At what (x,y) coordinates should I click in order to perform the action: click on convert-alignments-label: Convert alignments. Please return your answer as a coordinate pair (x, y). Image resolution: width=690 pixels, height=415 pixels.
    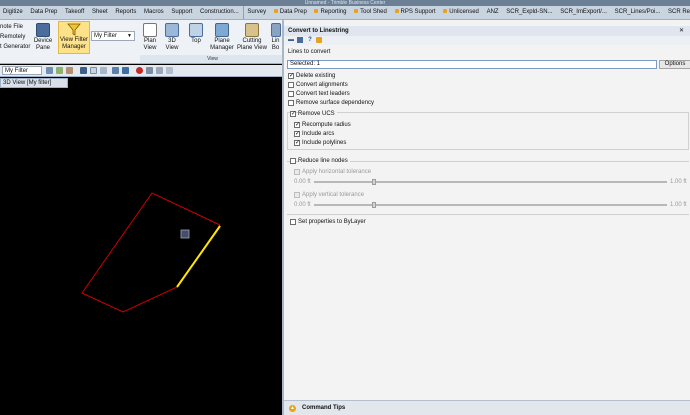
    Looking at the image, I should click on (322, 85).